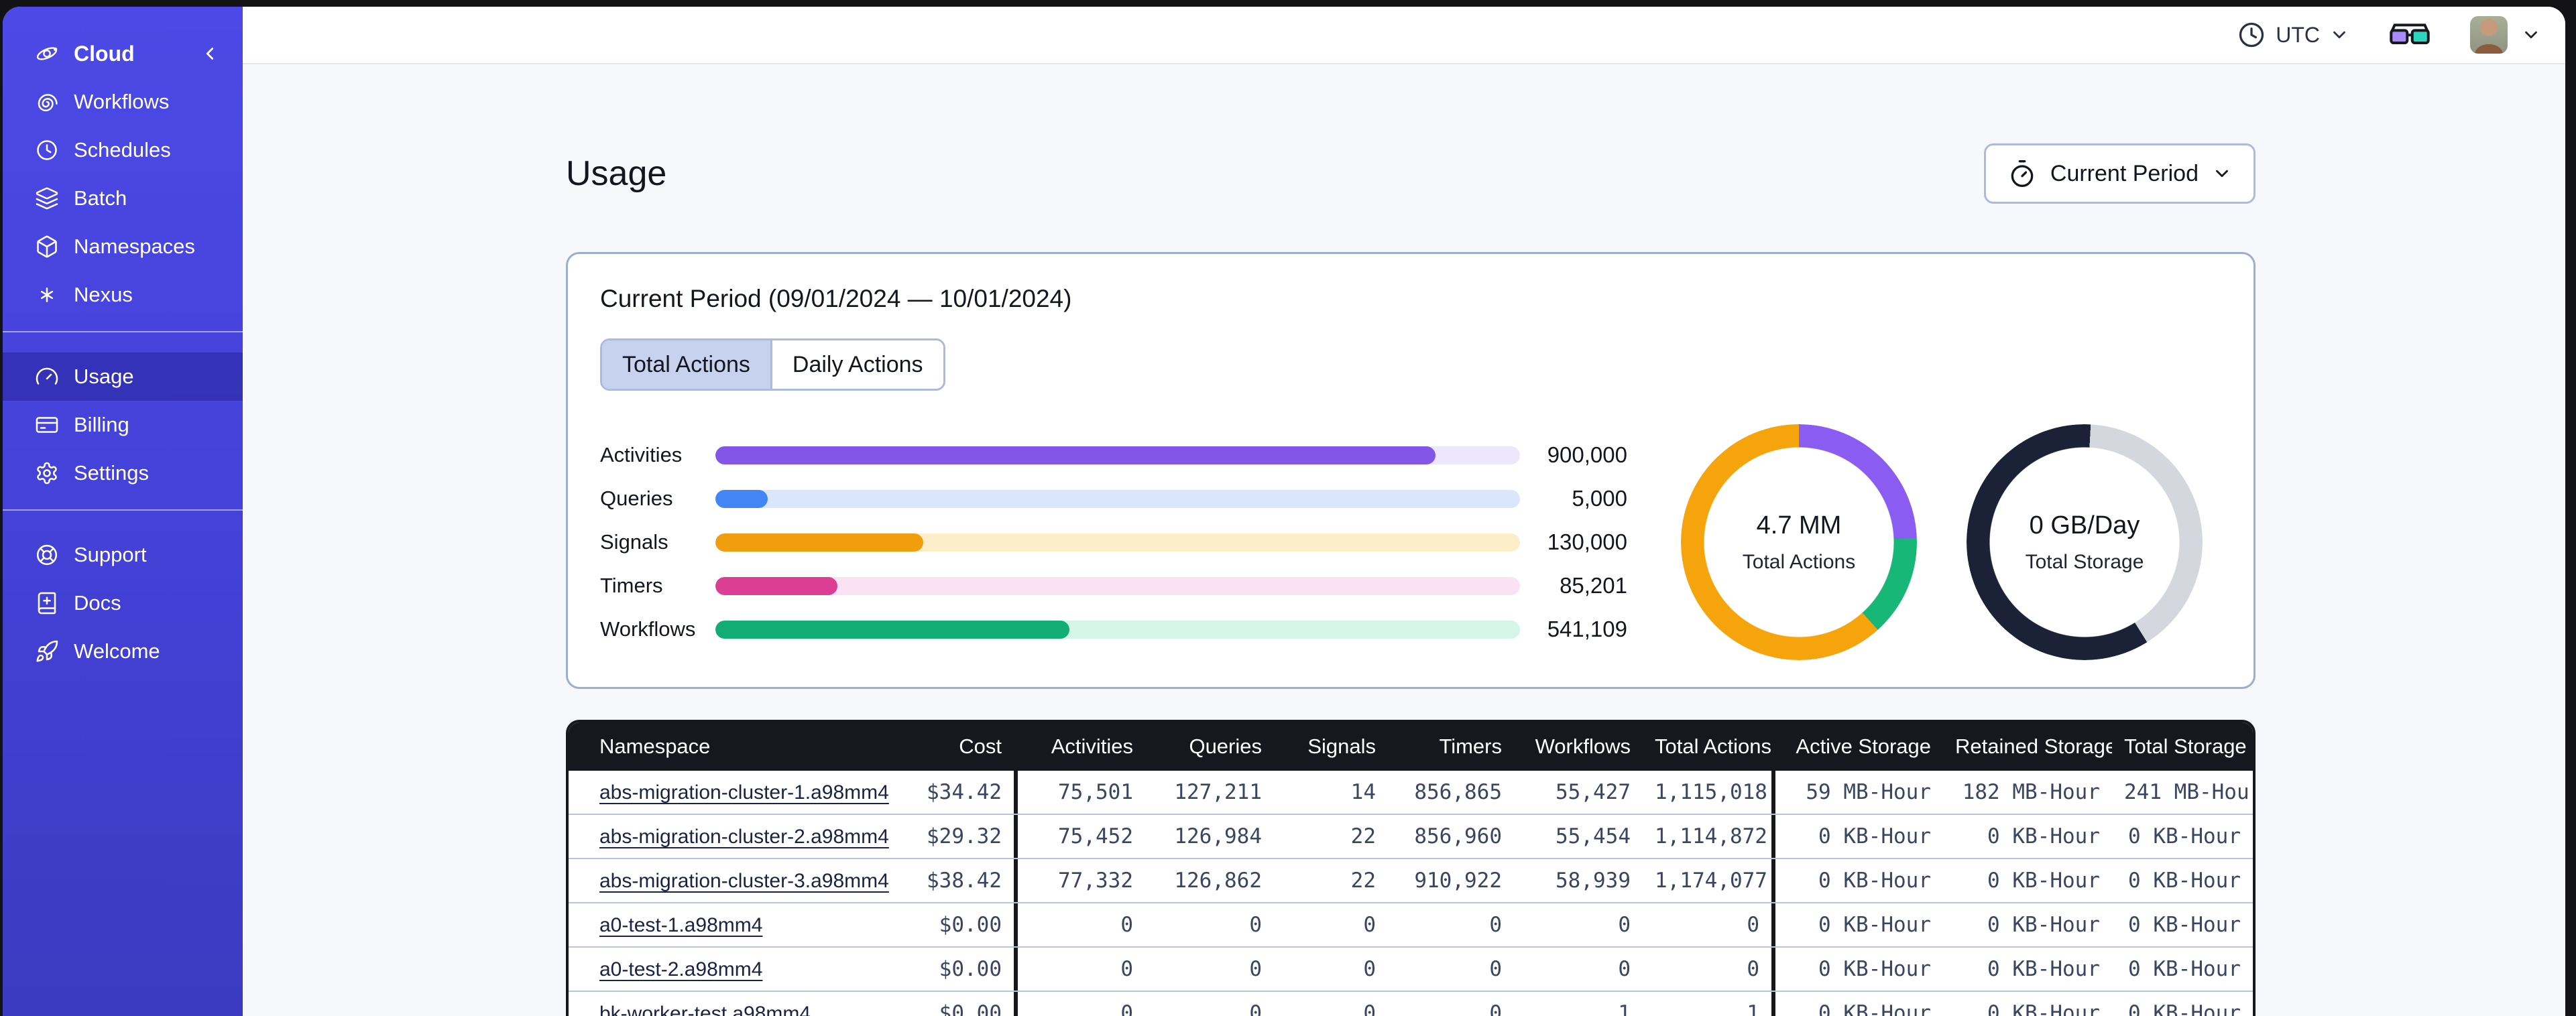 The height and width of the screenshot is (1016, 2576). Describe the element at coordinates (631, 585) in the screenshot. I see `bar-label: Timers` at that location.